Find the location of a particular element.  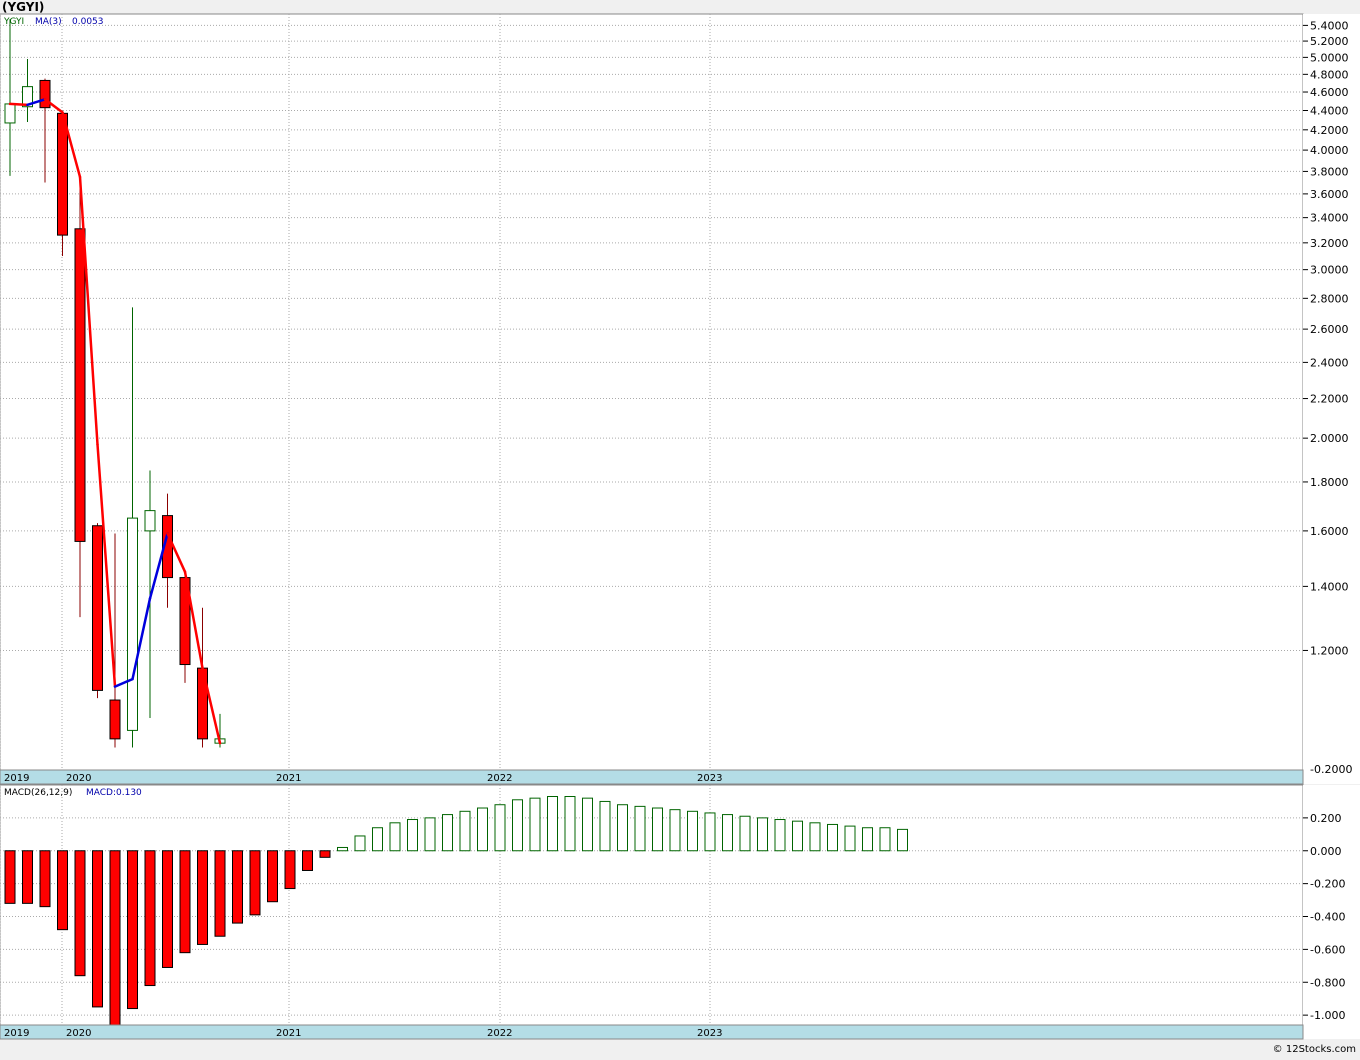

price-y-tick-label: 3.4000 is located at coordinates (1329, 218).